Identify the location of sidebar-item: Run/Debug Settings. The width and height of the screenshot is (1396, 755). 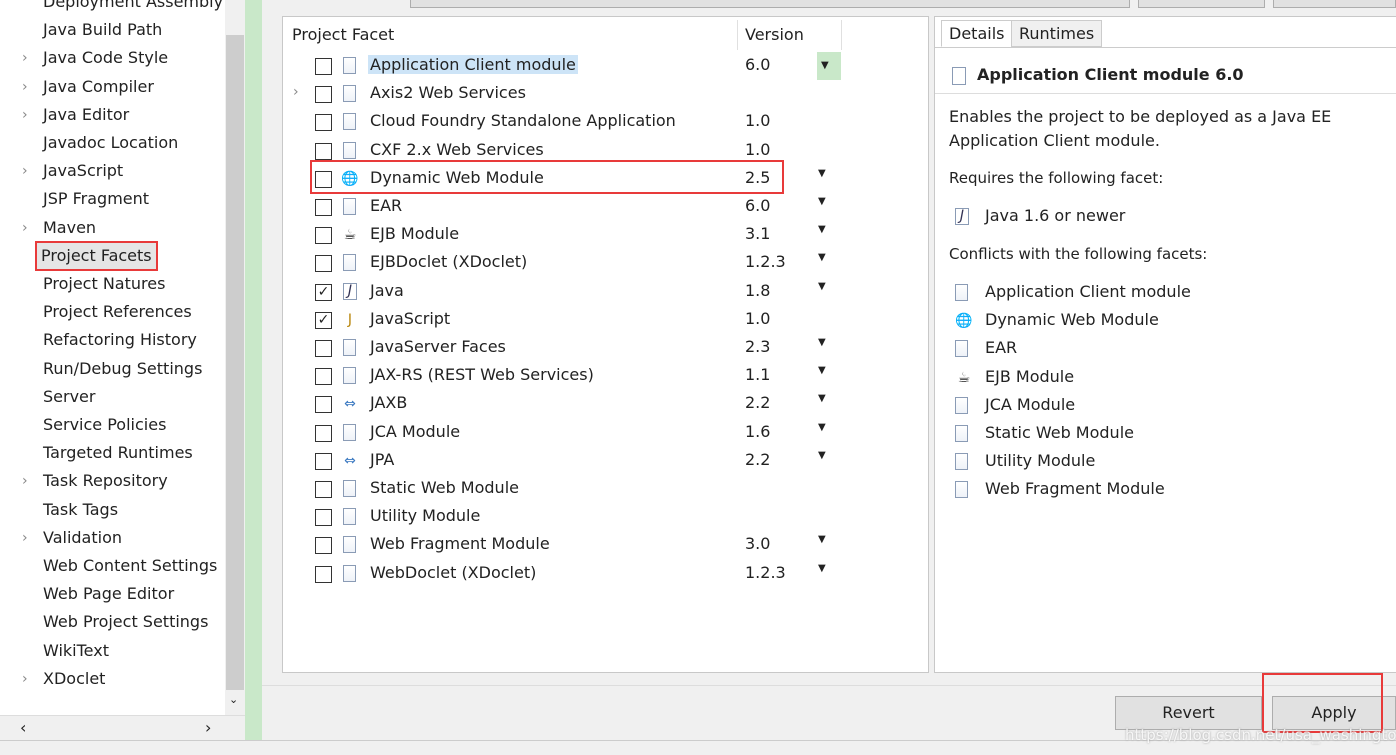
(112, 369).